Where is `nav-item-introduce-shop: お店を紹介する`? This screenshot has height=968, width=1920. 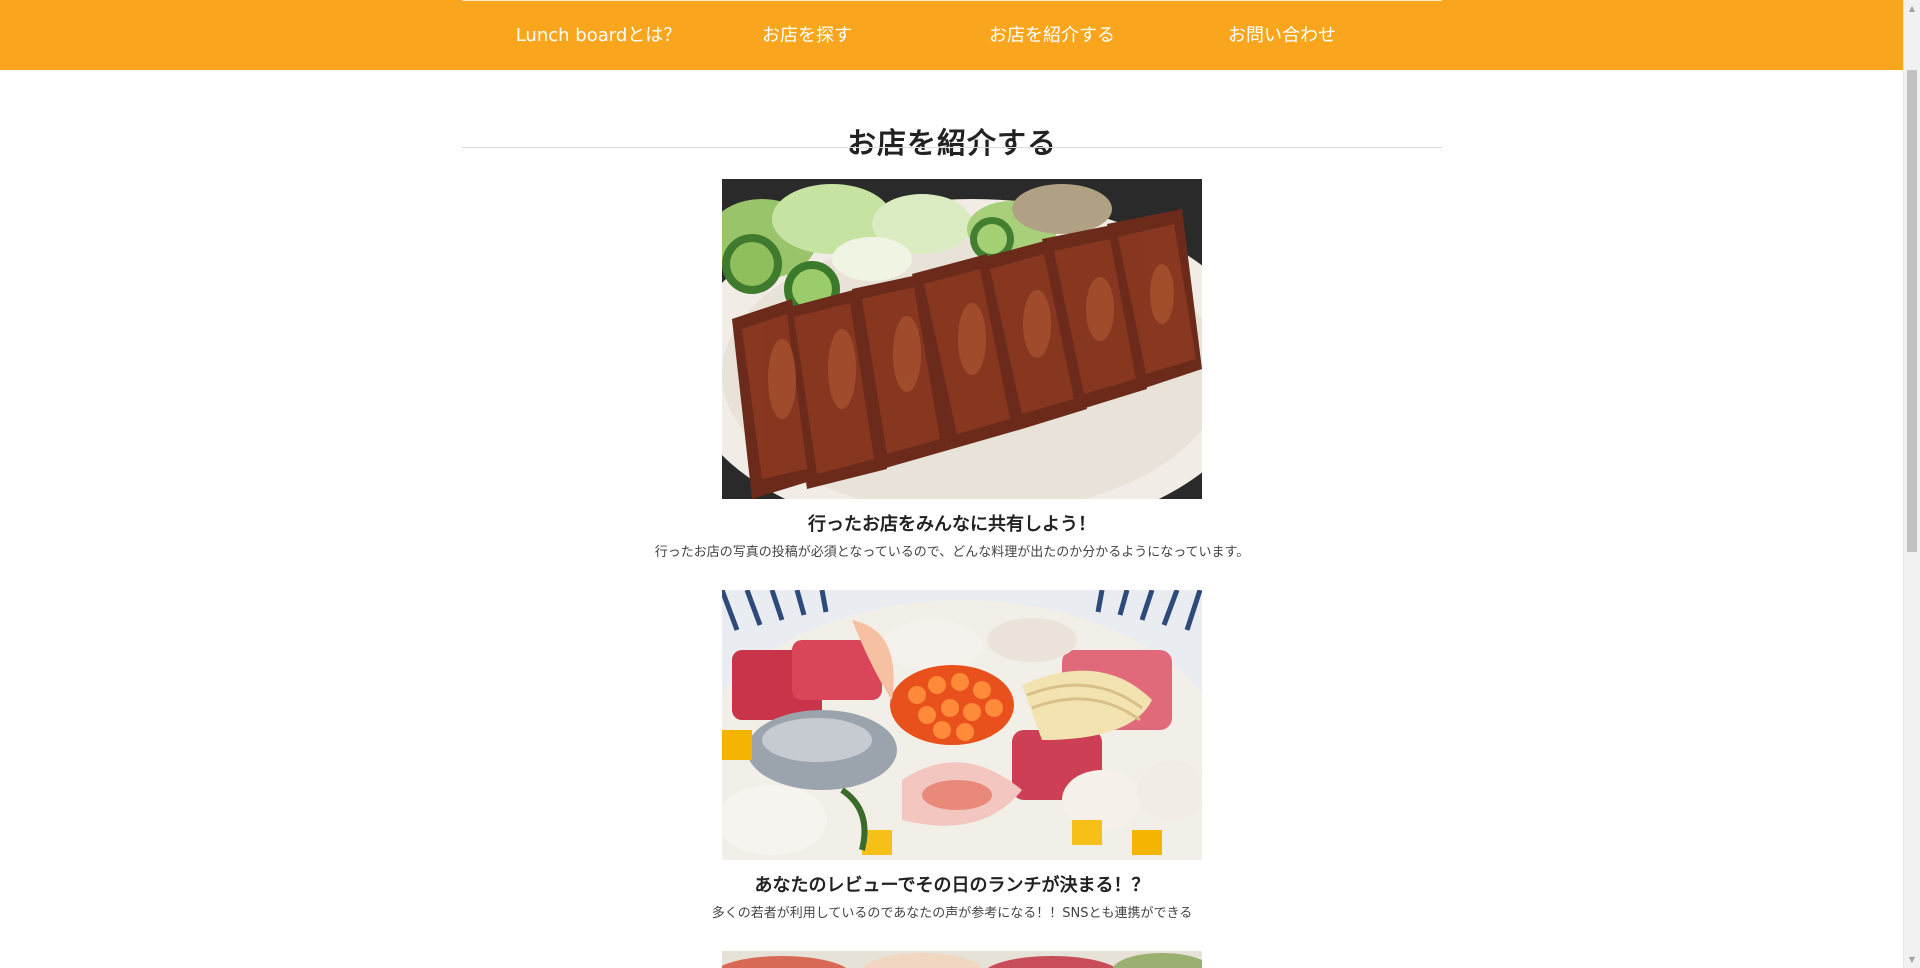 nav-item-introduce-shop: お店を紹介する is located at coordinates (1052, 36).